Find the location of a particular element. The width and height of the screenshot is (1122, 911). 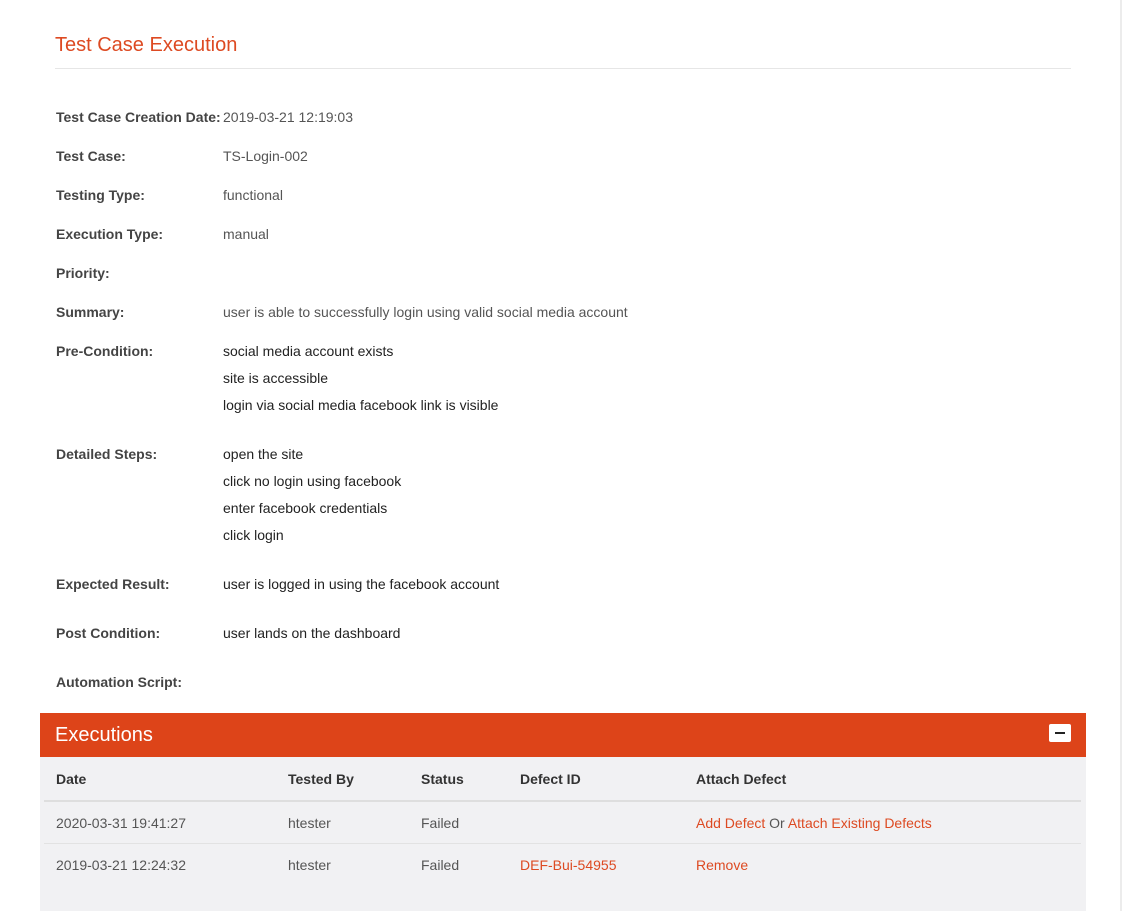

step-line: enter facebook credentials is located at coordinates (305, 508).